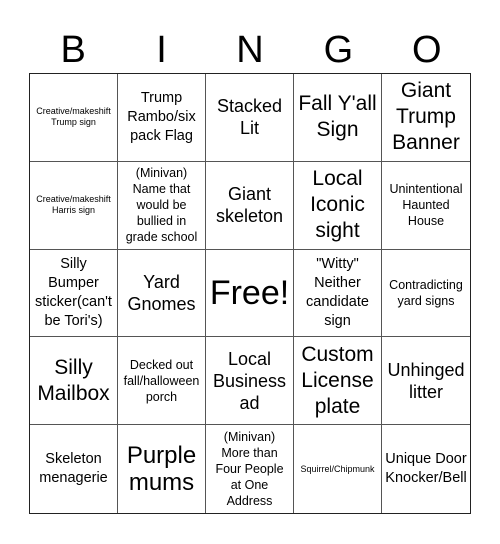 This screenshot has height=544, width=500. I want to click on bingo-cell-i4: Decked out fall/halloween porch, so click(162, 381).